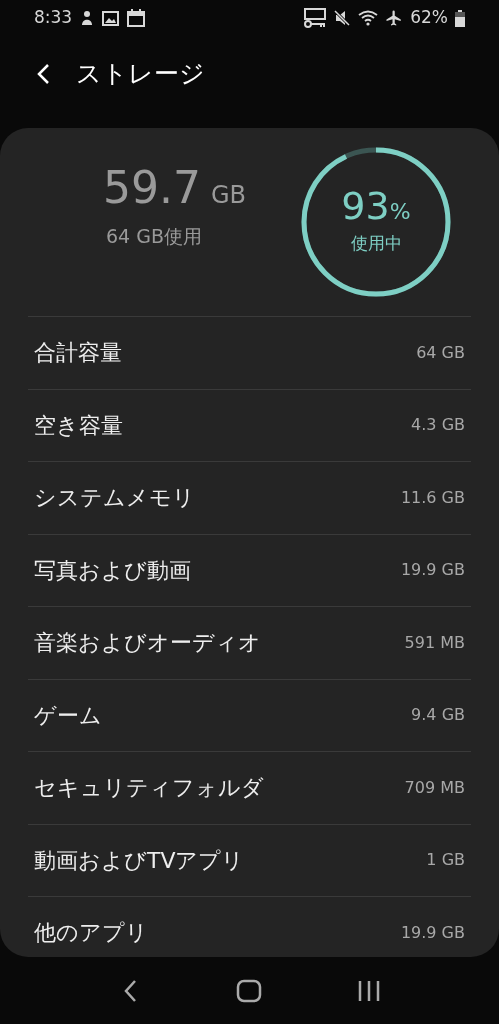 This screenshot has height=1024, width=499. What do you see at coordinates (376, 244) in the screenshot?
I see `usage-caption: 使用中` at bounding box center [376, 244].